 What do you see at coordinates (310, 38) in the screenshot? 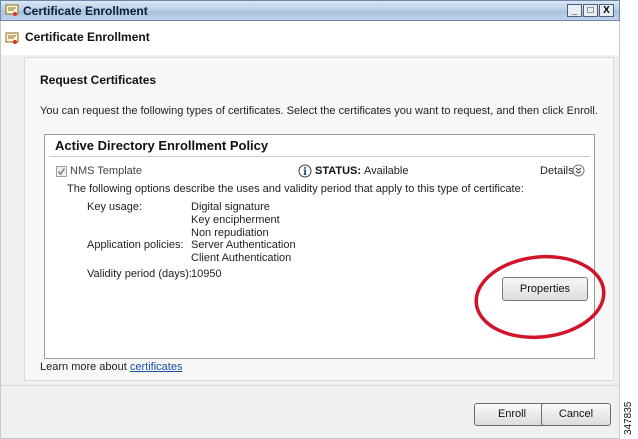
I see `wizard-header: Certificate Enrollment` at bounding box center [310, 38].